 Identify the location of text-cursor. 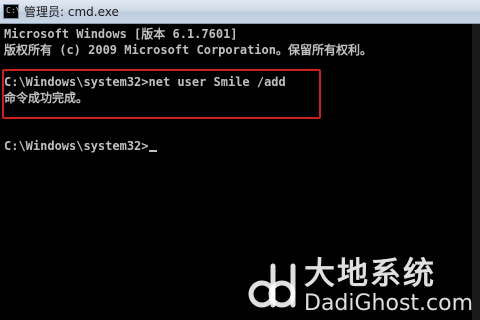
(152, 151).